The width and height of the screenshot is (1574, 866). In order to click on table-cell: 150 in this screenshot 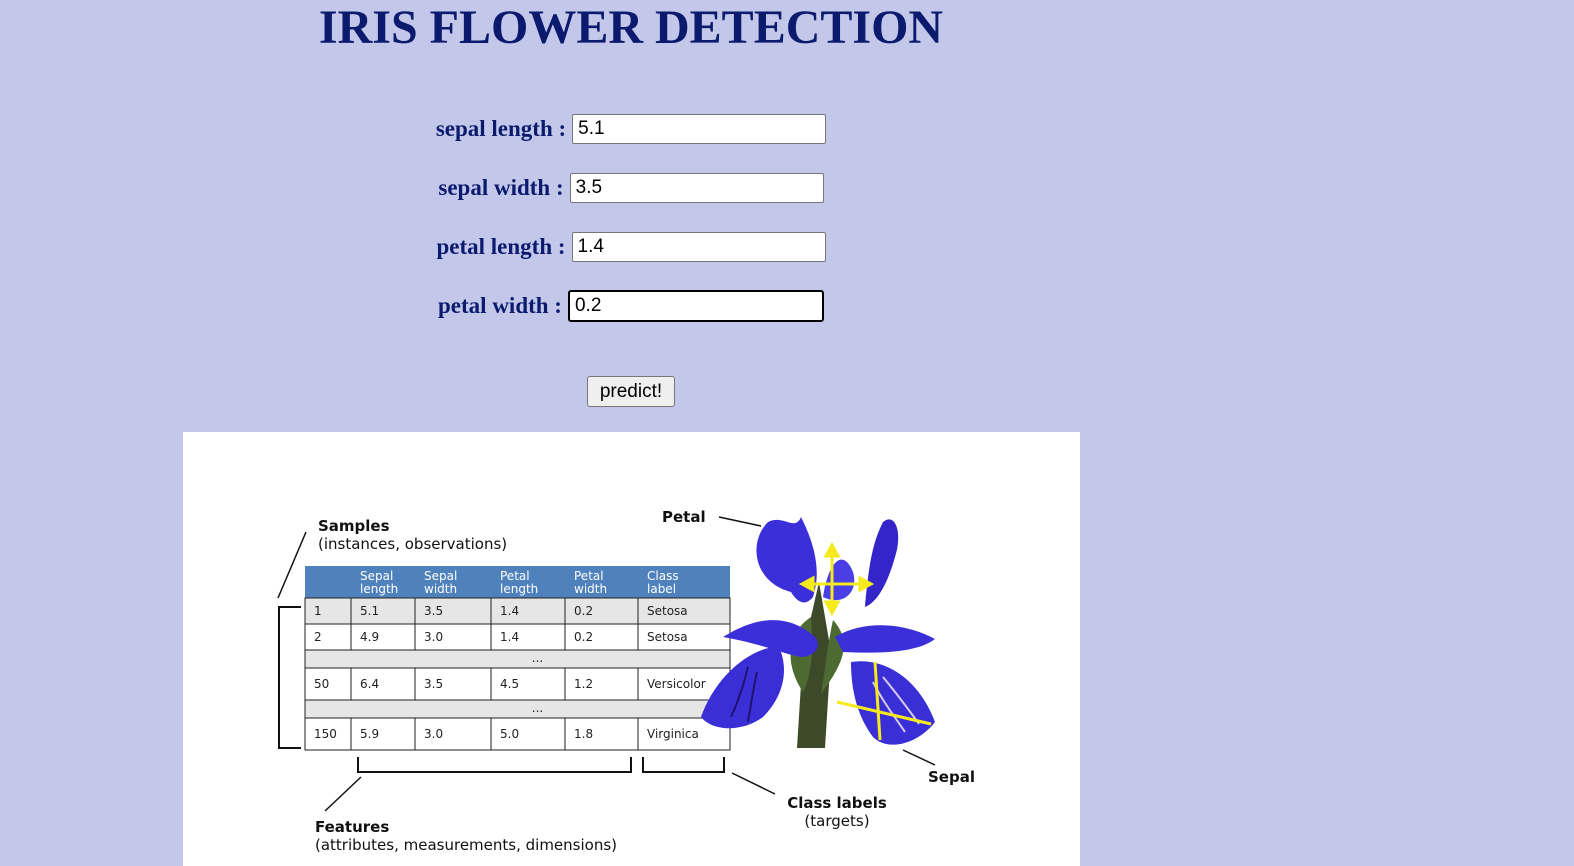, I will do `click(325, 734)`.